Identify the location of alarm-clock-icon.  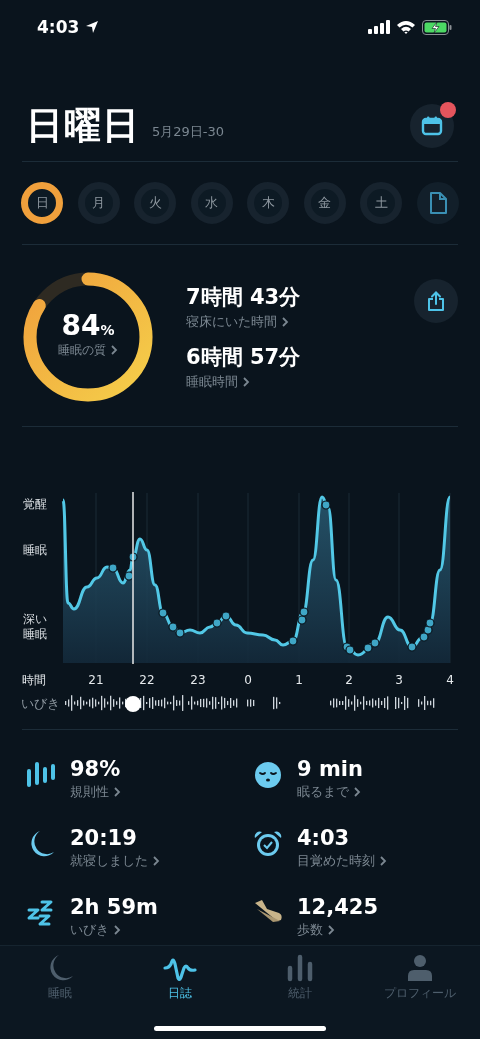
(268, 844).